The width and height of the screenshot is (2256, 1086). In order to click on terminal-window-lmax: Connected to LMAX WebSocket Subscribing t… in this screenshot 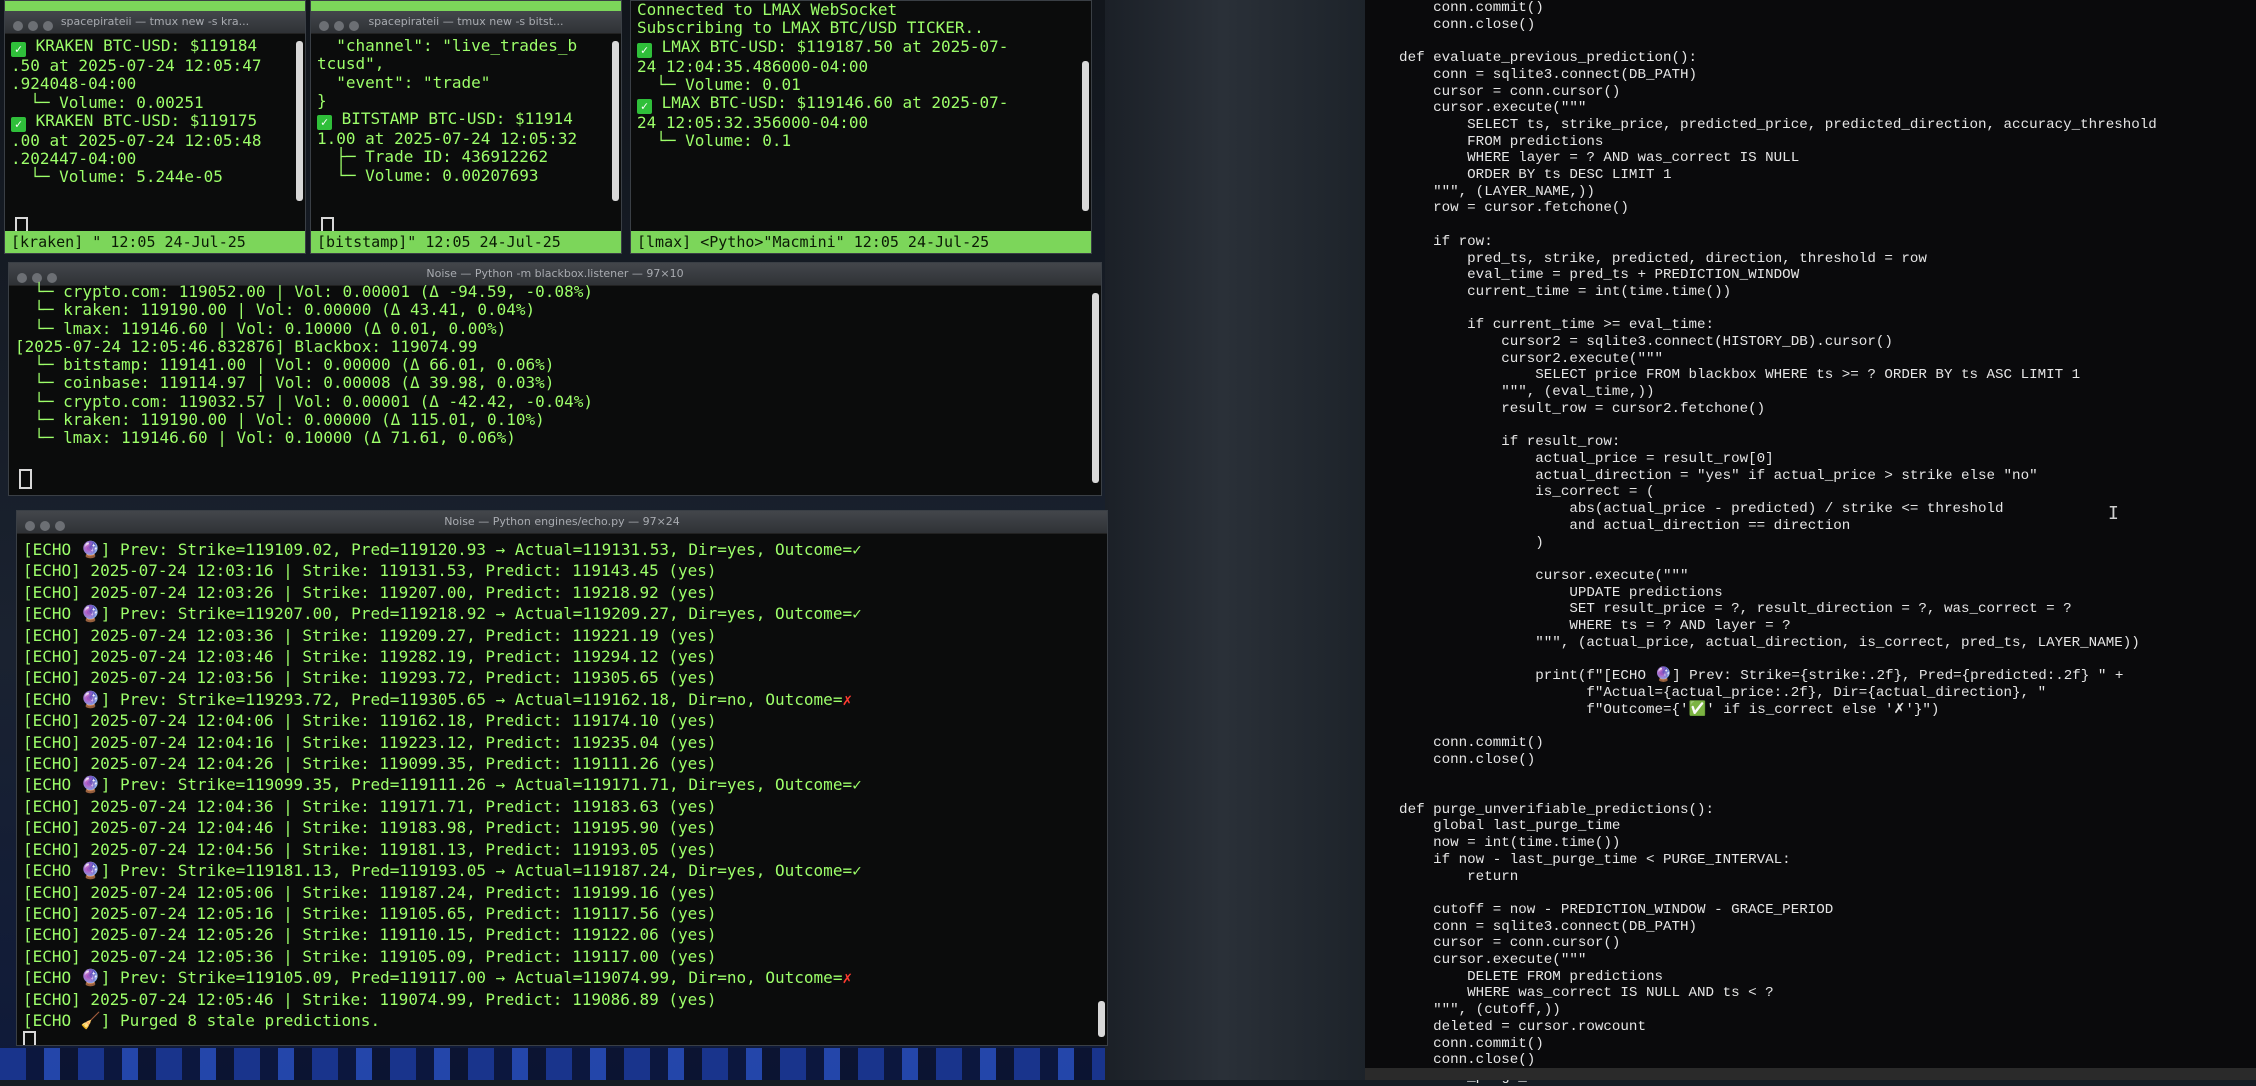, I will do `click(861, 127)`.